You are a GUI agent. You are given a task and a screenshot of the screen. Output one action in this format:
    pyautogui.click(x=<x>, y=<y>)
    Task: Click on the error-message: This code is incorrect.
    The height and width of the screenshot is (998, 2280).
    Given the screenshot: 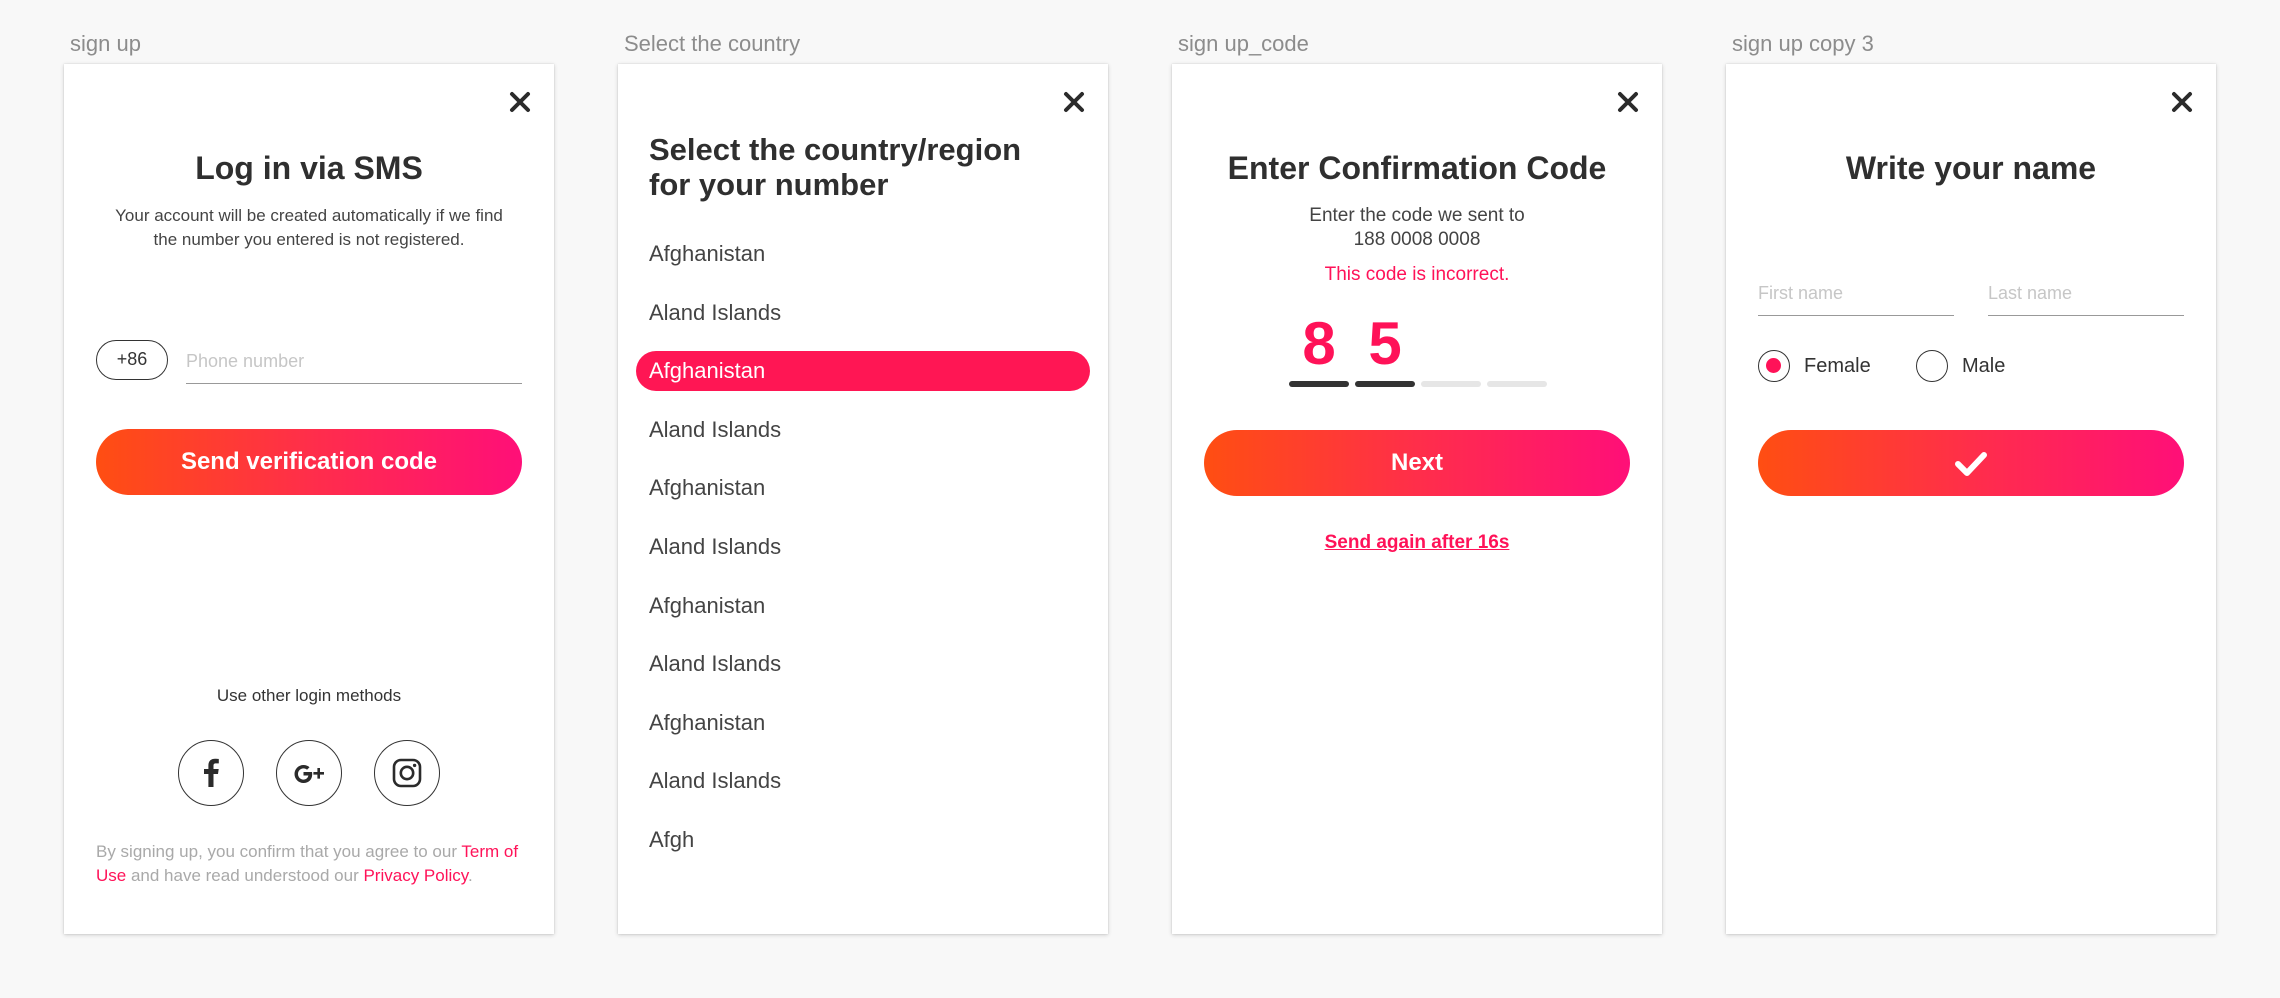 What is the action you would take?
    pyautogui.click(x=1417, y=274)
    